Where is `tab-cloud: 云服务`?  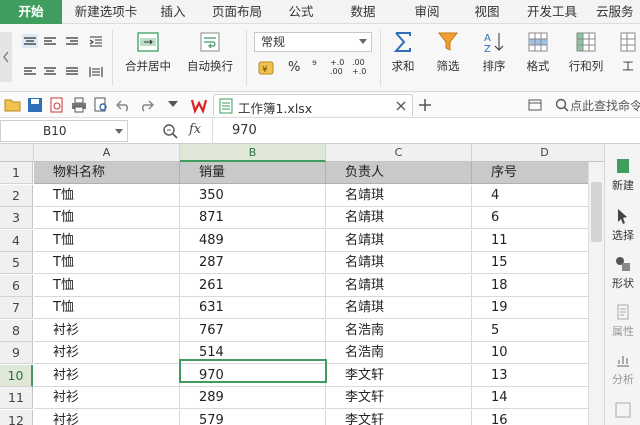 tab-cloud: 云服务 is located at coordinates (616, 12).